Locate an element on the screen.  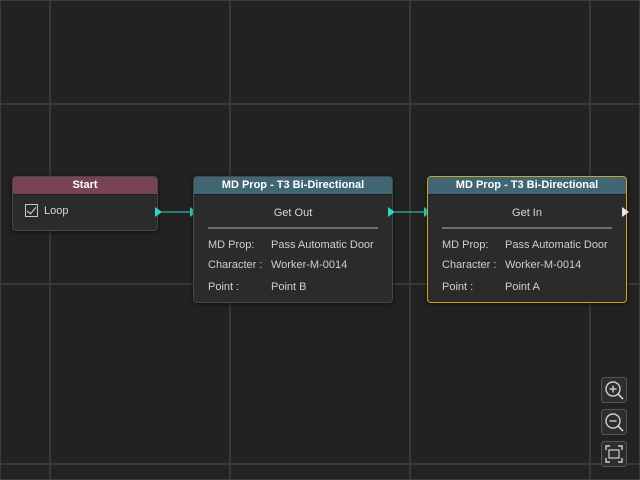
node2-separator is located at coordinates (527, 228).